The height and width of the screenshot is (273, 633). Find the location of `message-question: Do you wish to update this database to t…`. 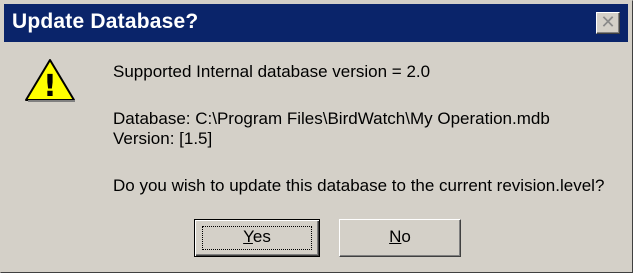

message-question: Do you wish to update this database to t… is located at coordinates (359, 185).